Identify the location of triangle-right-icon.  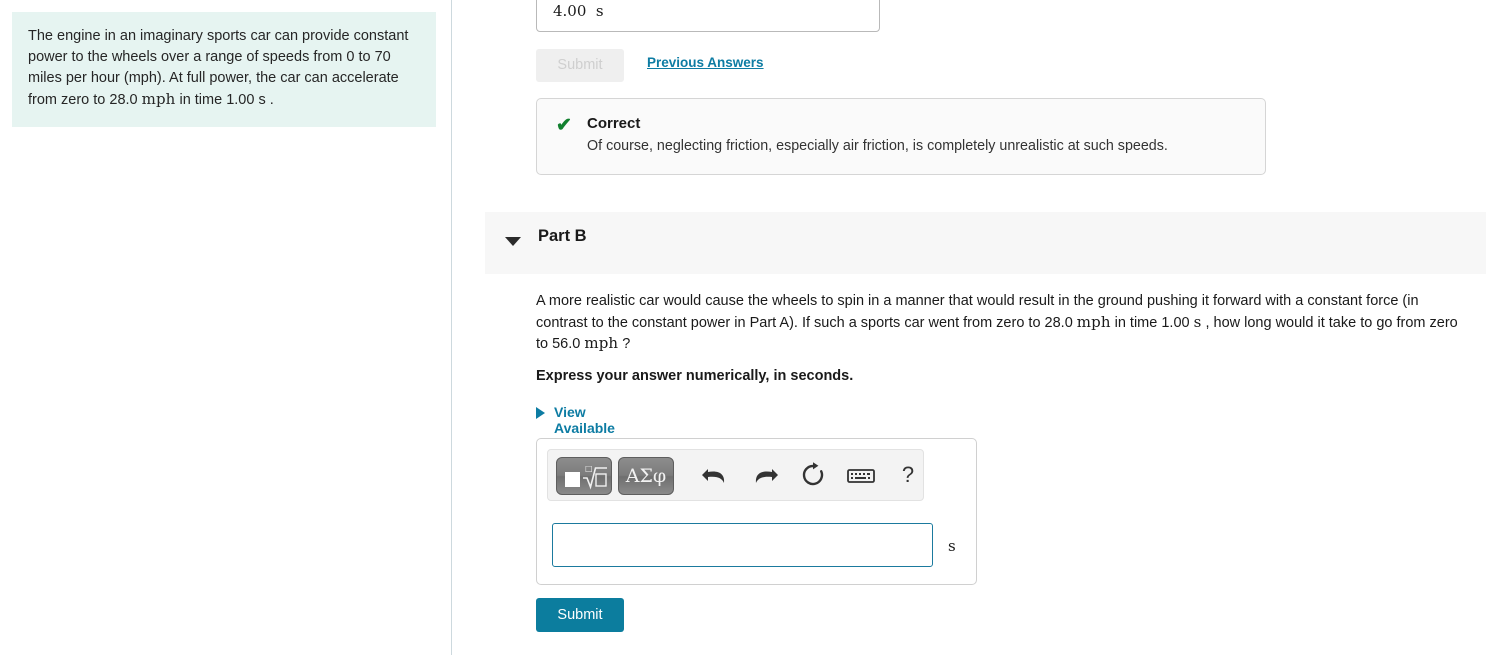
(540, 413).